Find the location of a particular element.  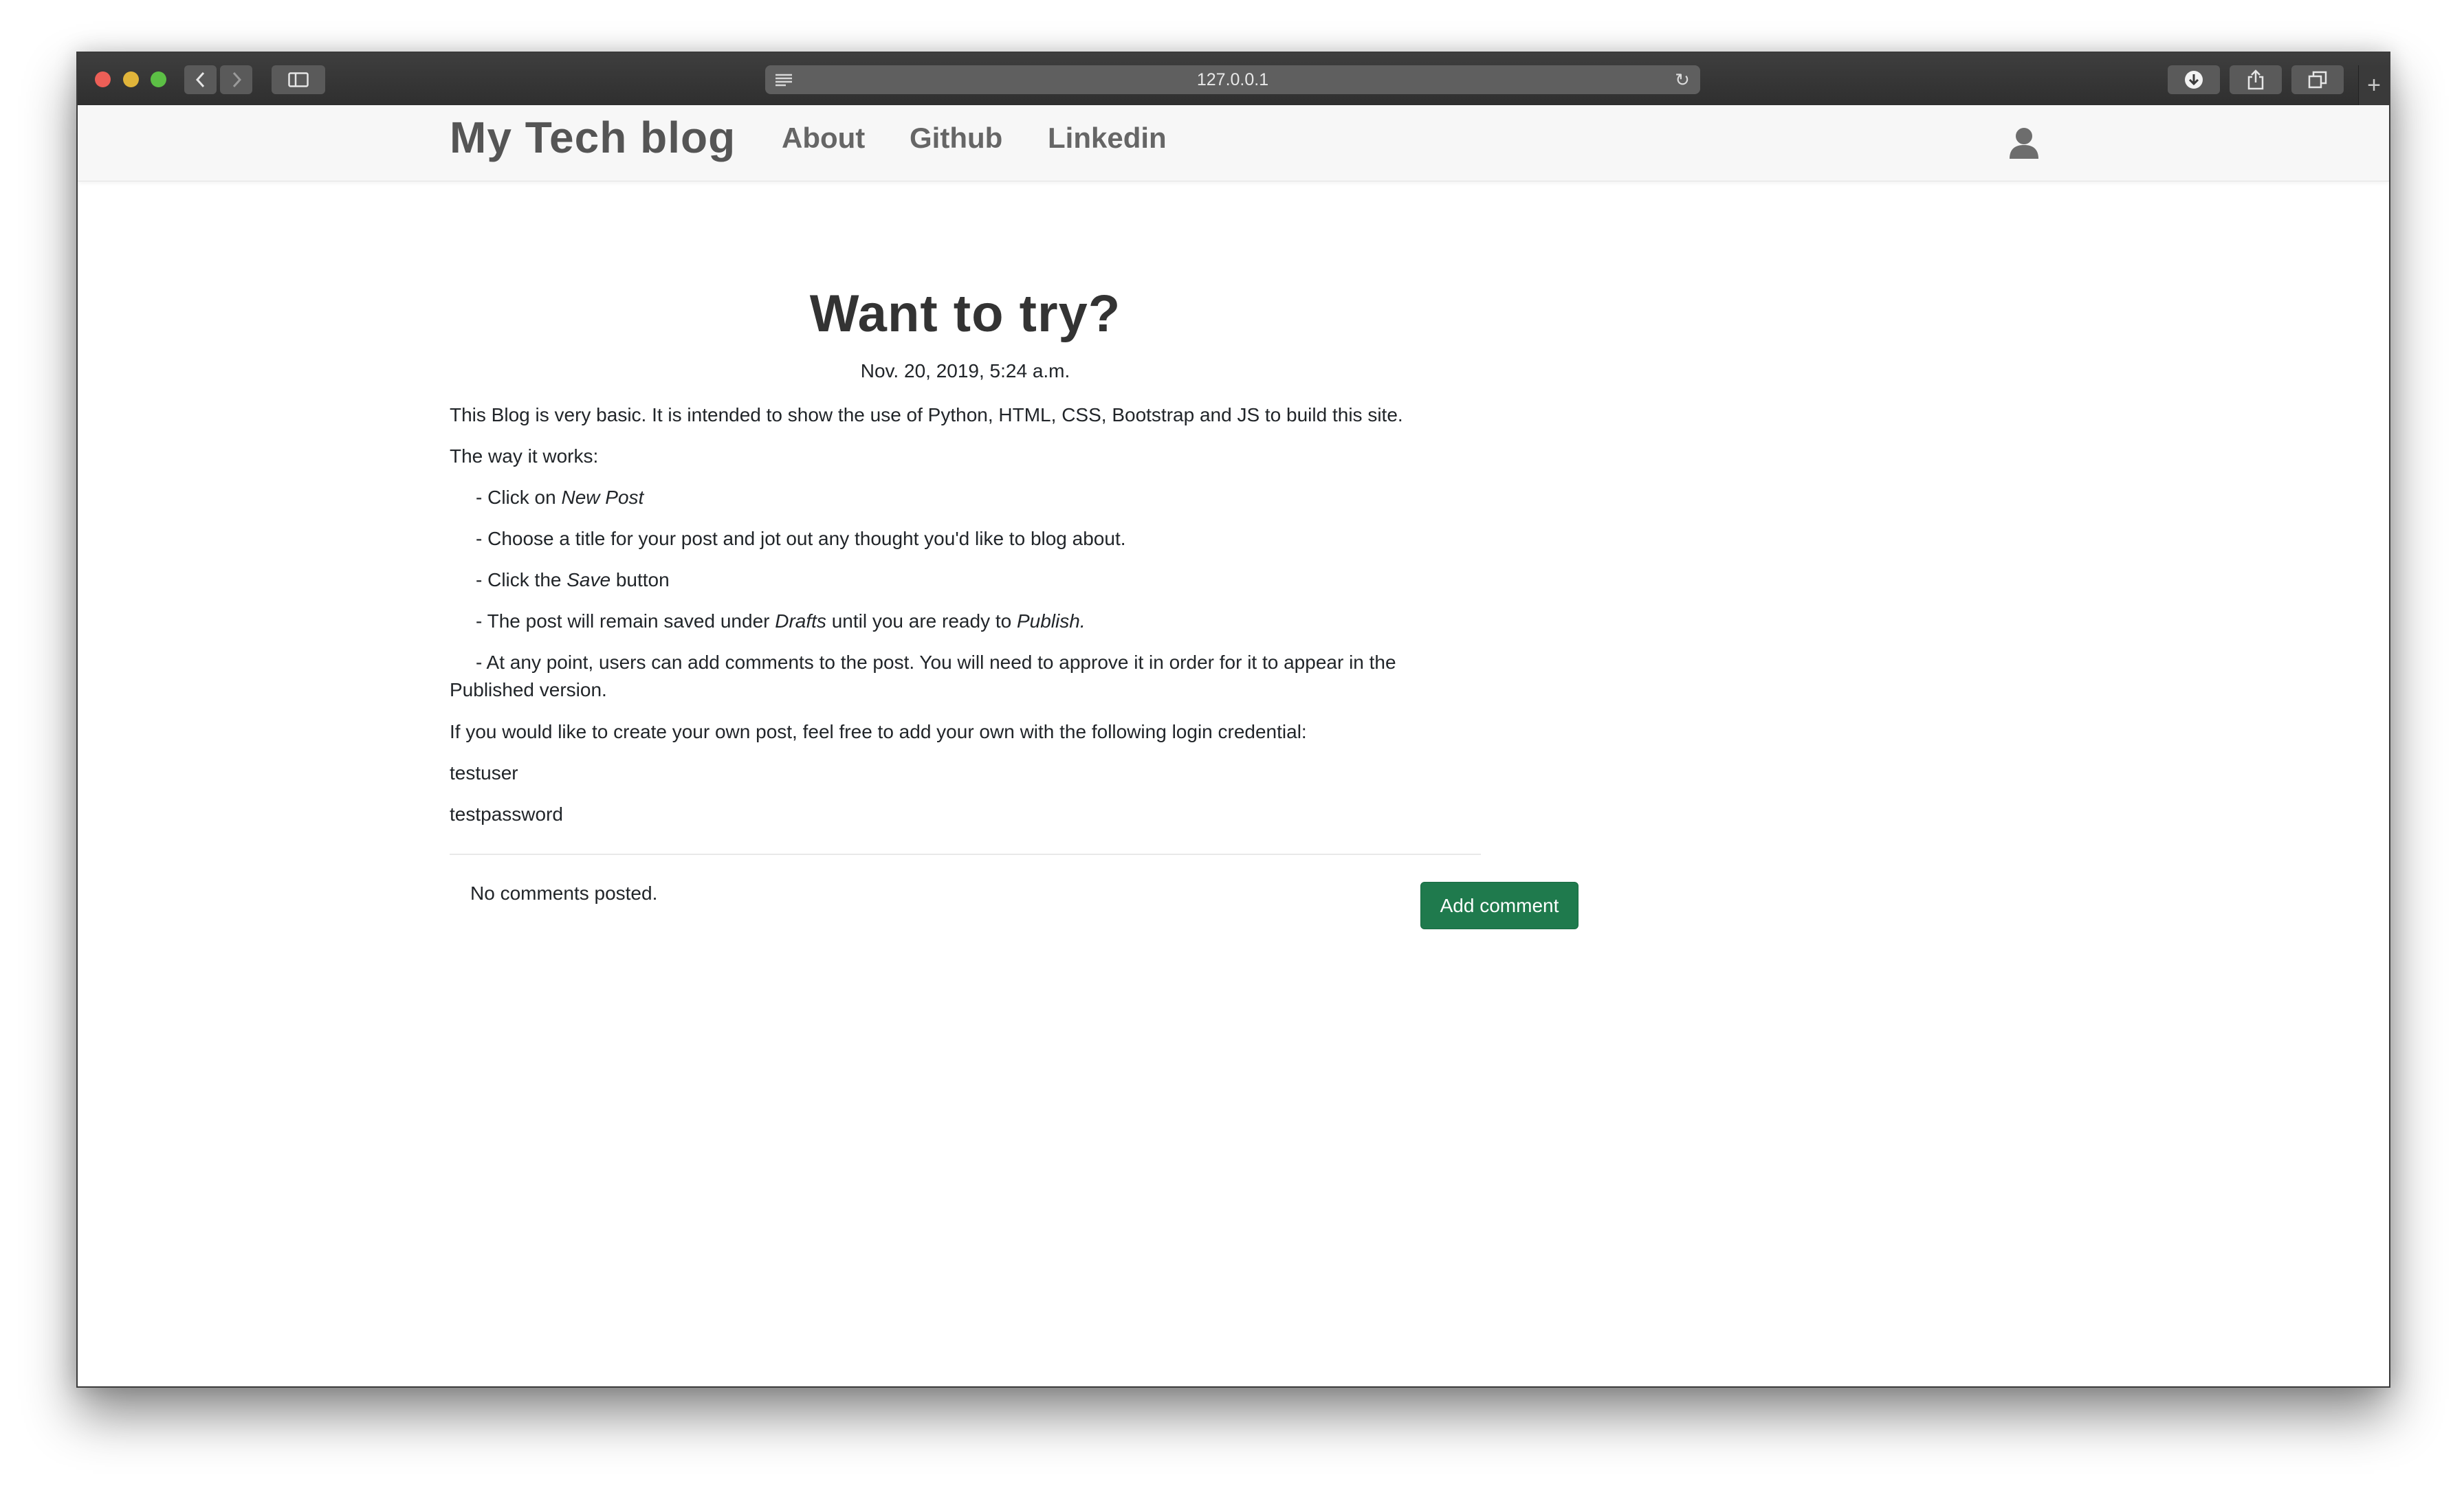

new-tab-button: + is located at coordinates (2373, 85).